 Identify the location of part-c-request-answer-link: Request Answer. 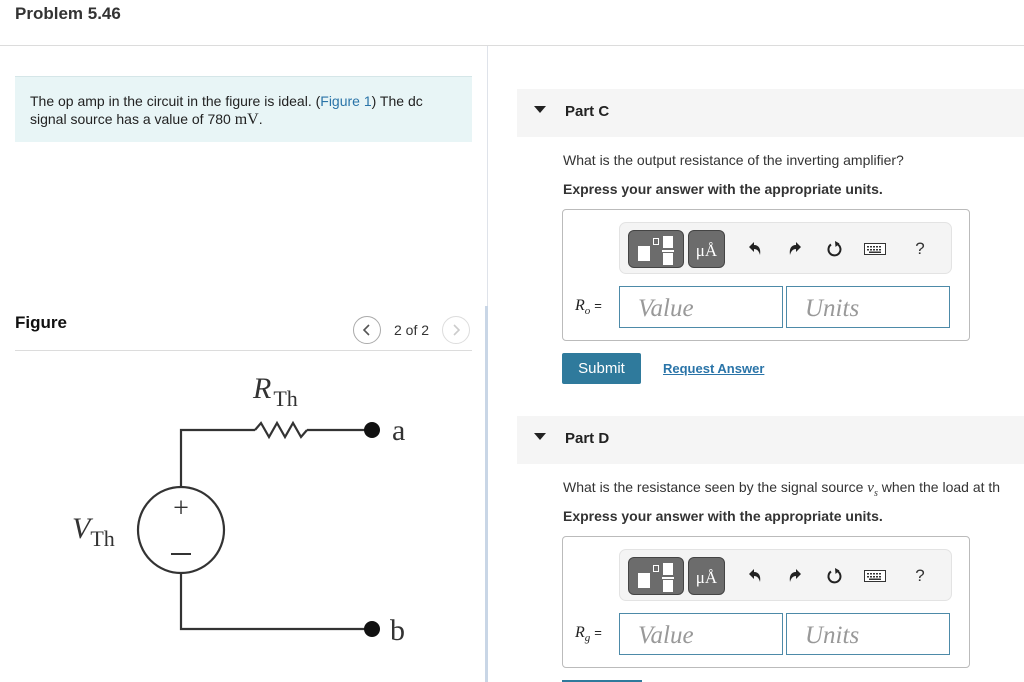
(713, 368).